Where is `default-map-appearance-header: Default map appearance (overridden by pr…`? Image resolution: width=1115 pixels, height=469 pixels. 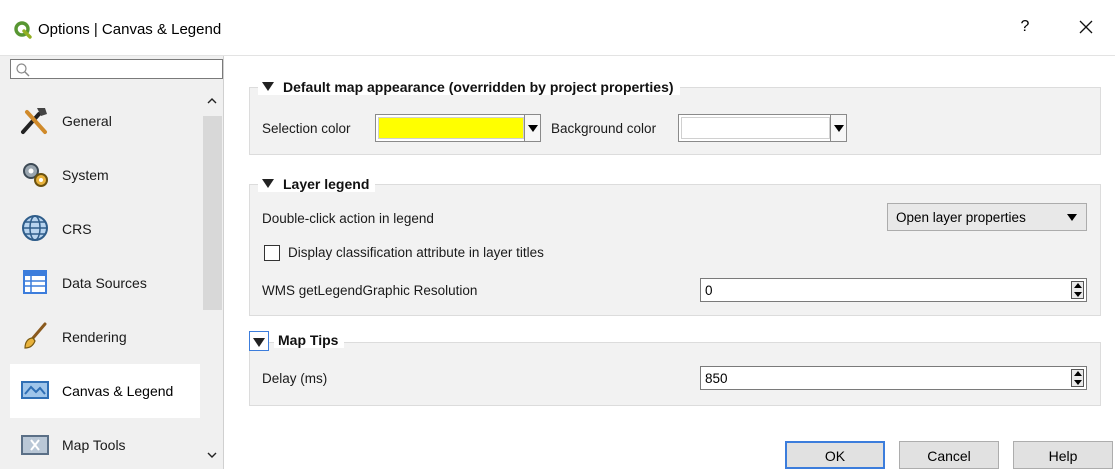
default-map-appearance-header: Default map appearance (overridden by pr… is located at coordinates (469, 87).